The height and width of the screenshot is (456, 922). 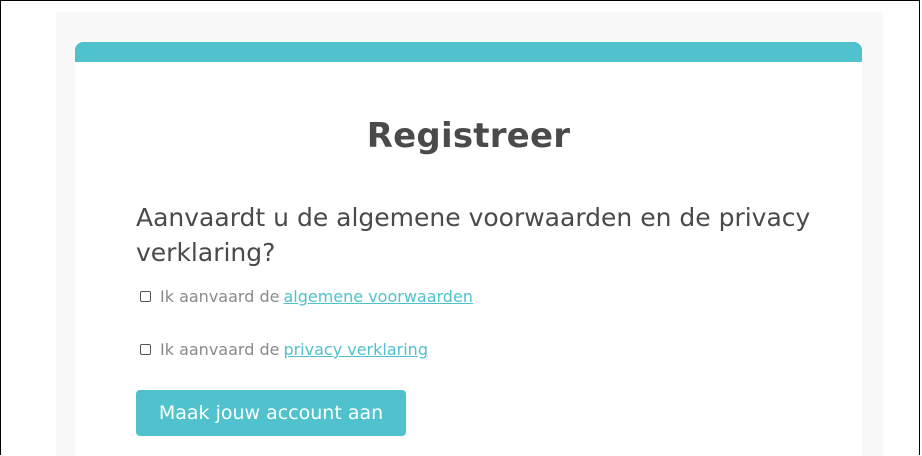 I want to click on terms-checkbox-label: Ik aanvaard de, so click(x=220, y=296).